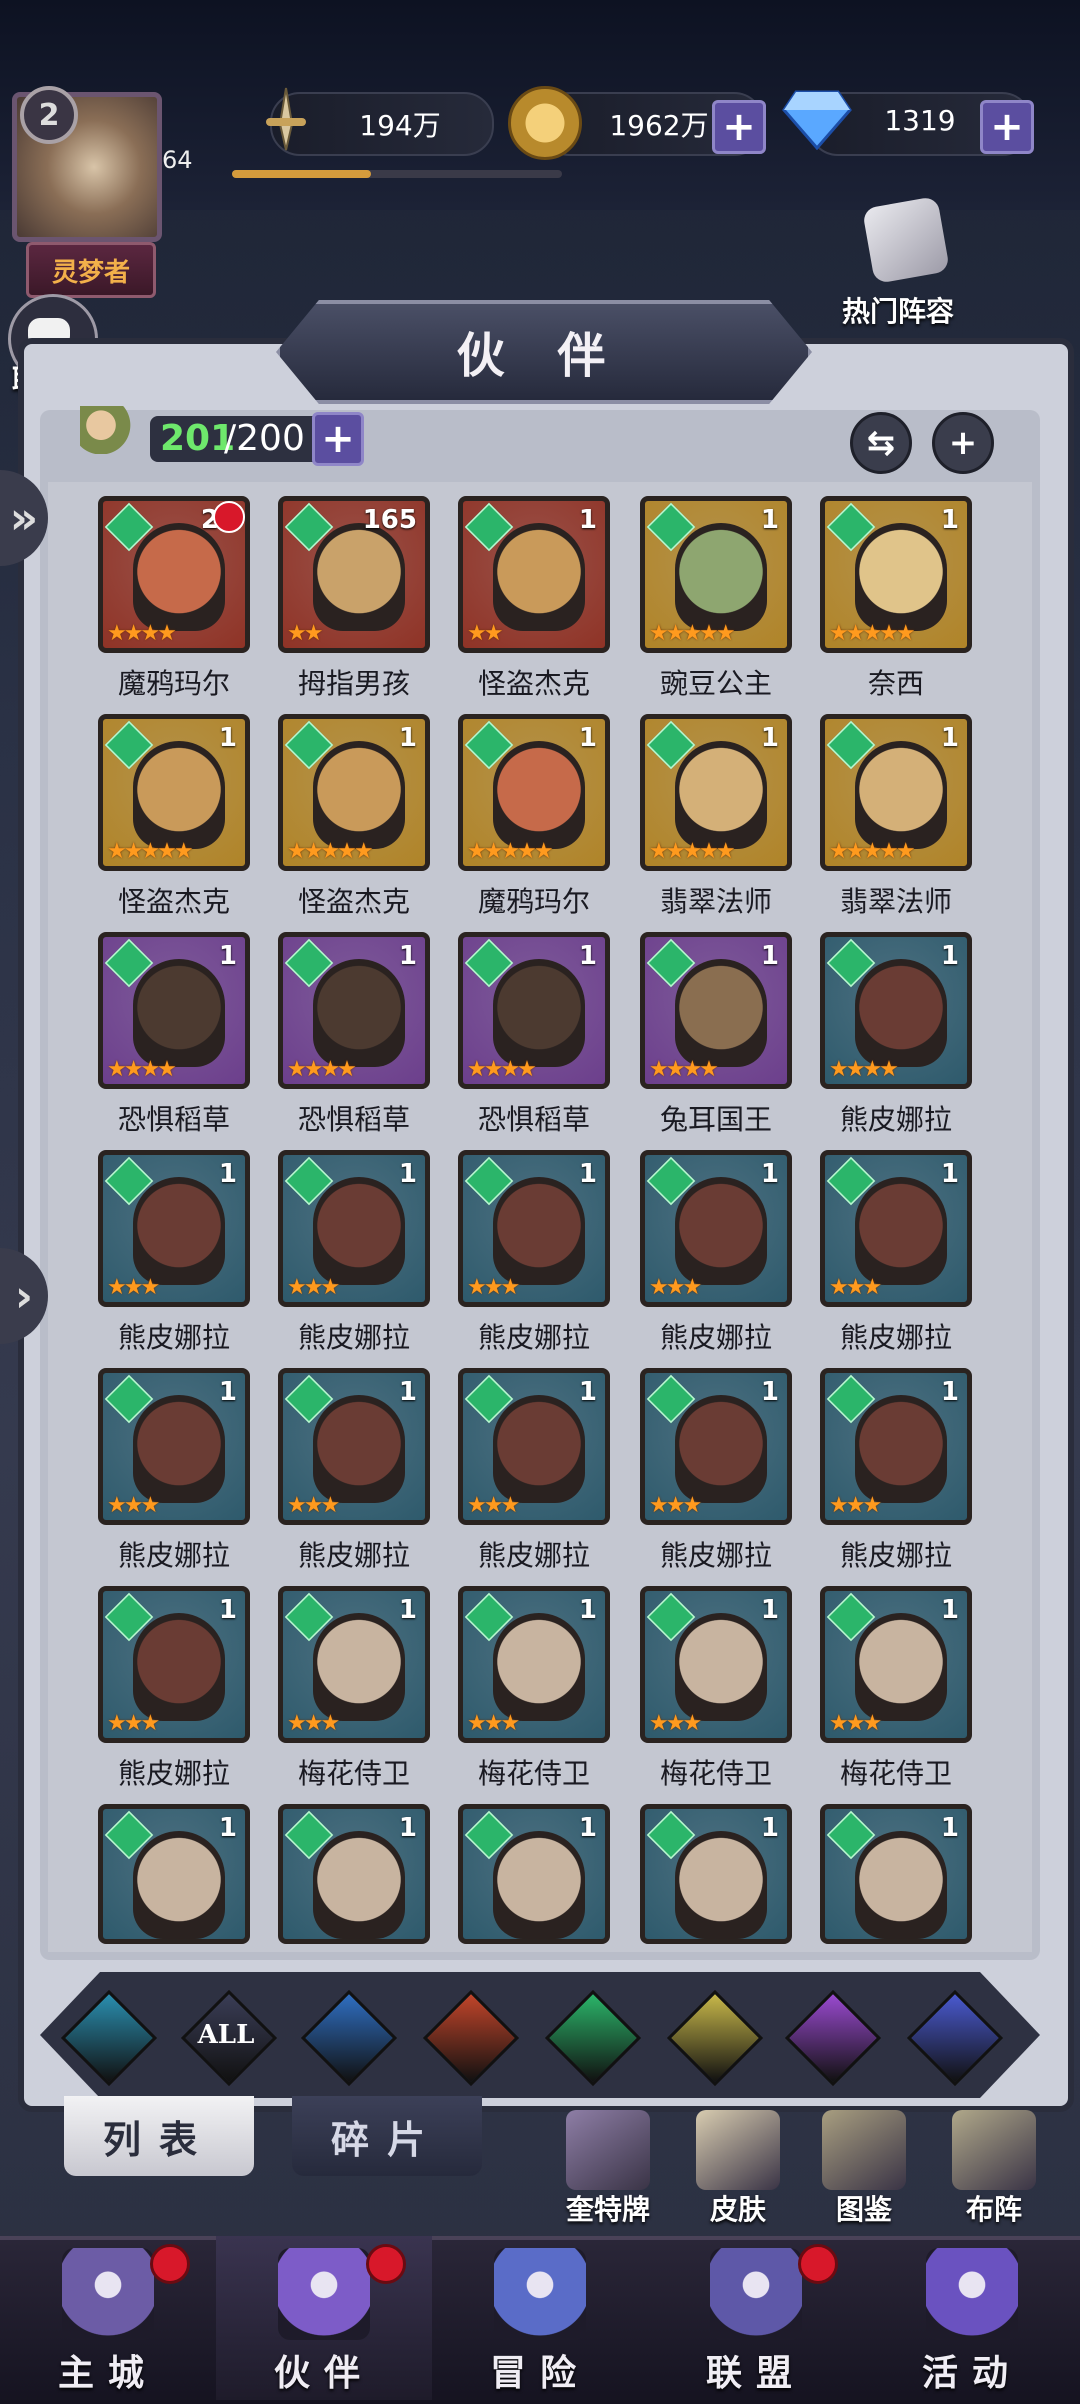 This screenshot has width=1080, height=2404. What do you see at coordinates (881, 443) in the screenshot?
I see `swap-icon: ⇆` at bounding box center [881, 443].